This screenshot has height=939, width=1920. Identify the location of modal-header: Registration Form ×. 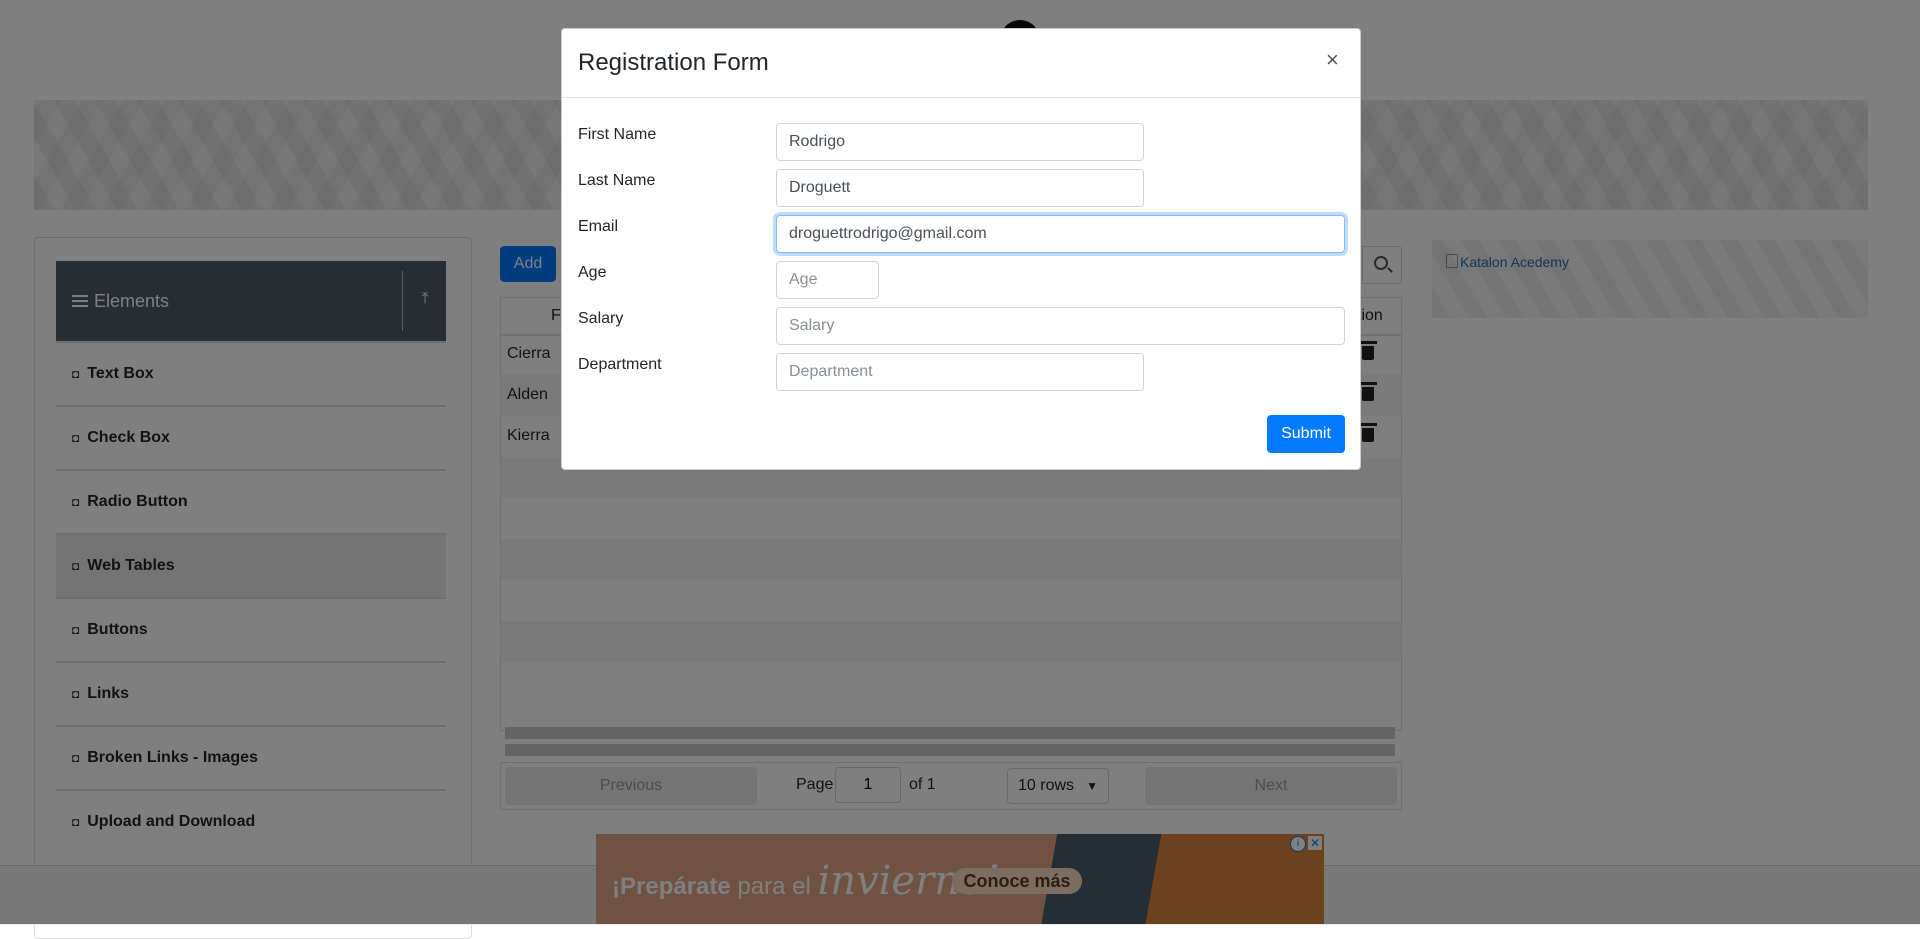
(961, 63).